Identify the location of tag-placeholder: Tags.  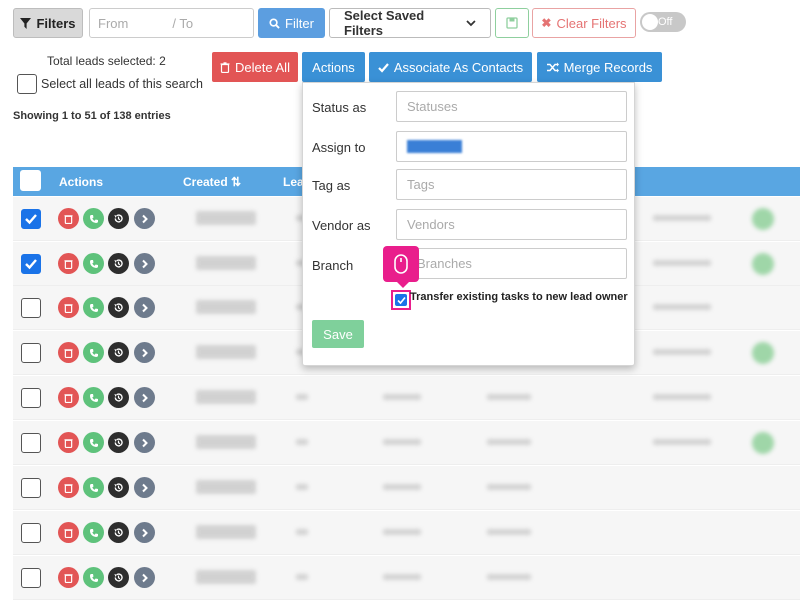
(421, 184).